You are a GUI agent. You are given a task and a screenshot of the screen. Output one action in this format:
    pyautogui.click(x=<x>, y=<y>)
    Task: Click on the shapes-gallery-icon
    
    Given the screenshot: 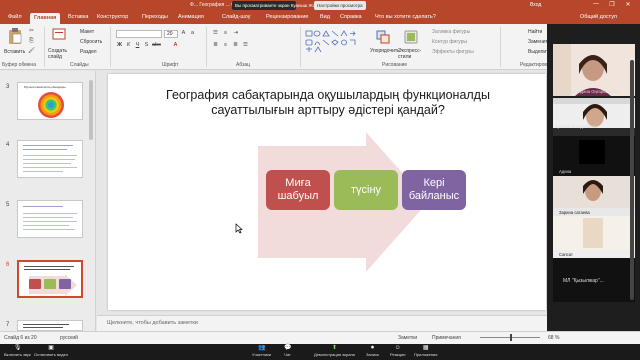 What is the action you would take?
    pyautogui.click(x=337, y=42)
    